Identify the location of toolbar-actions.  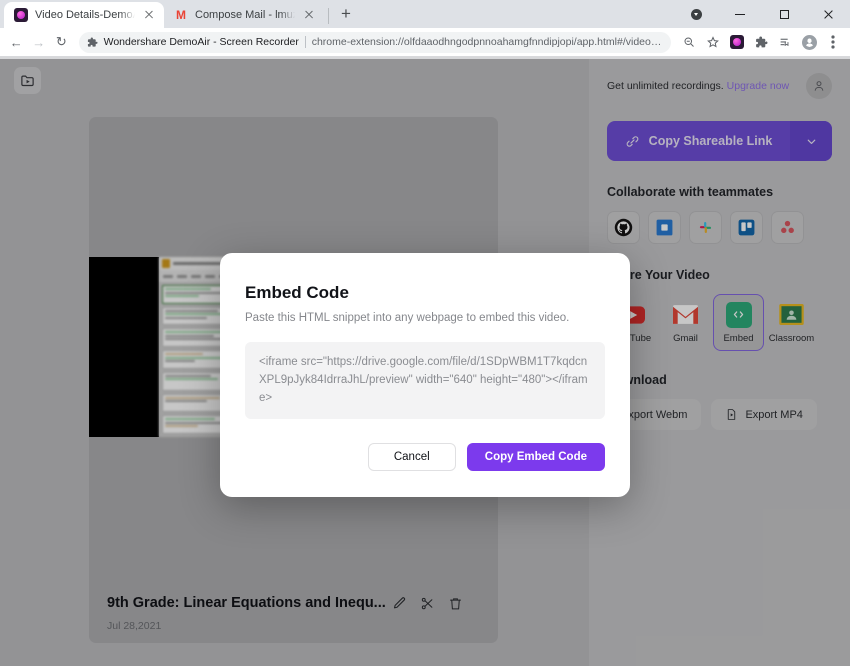
(761, 42).